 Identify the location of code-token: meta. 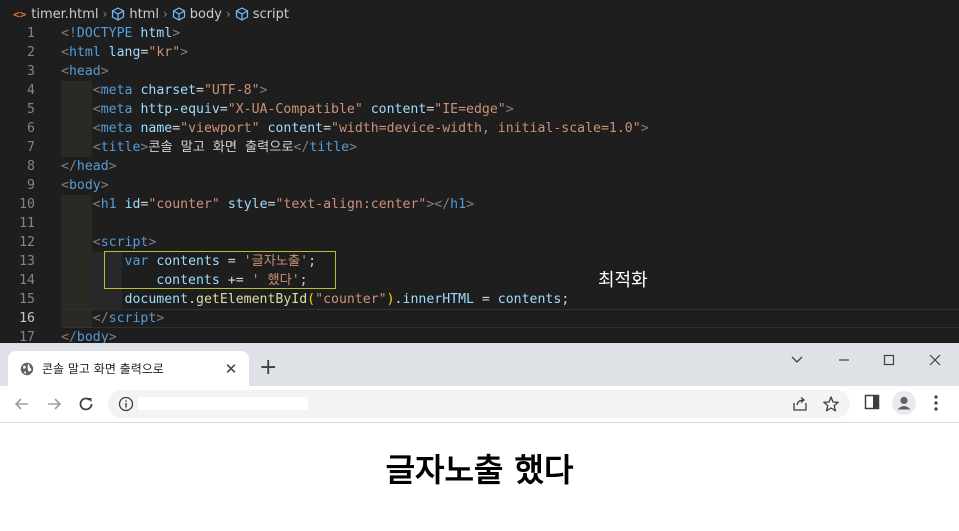
(116, 109).